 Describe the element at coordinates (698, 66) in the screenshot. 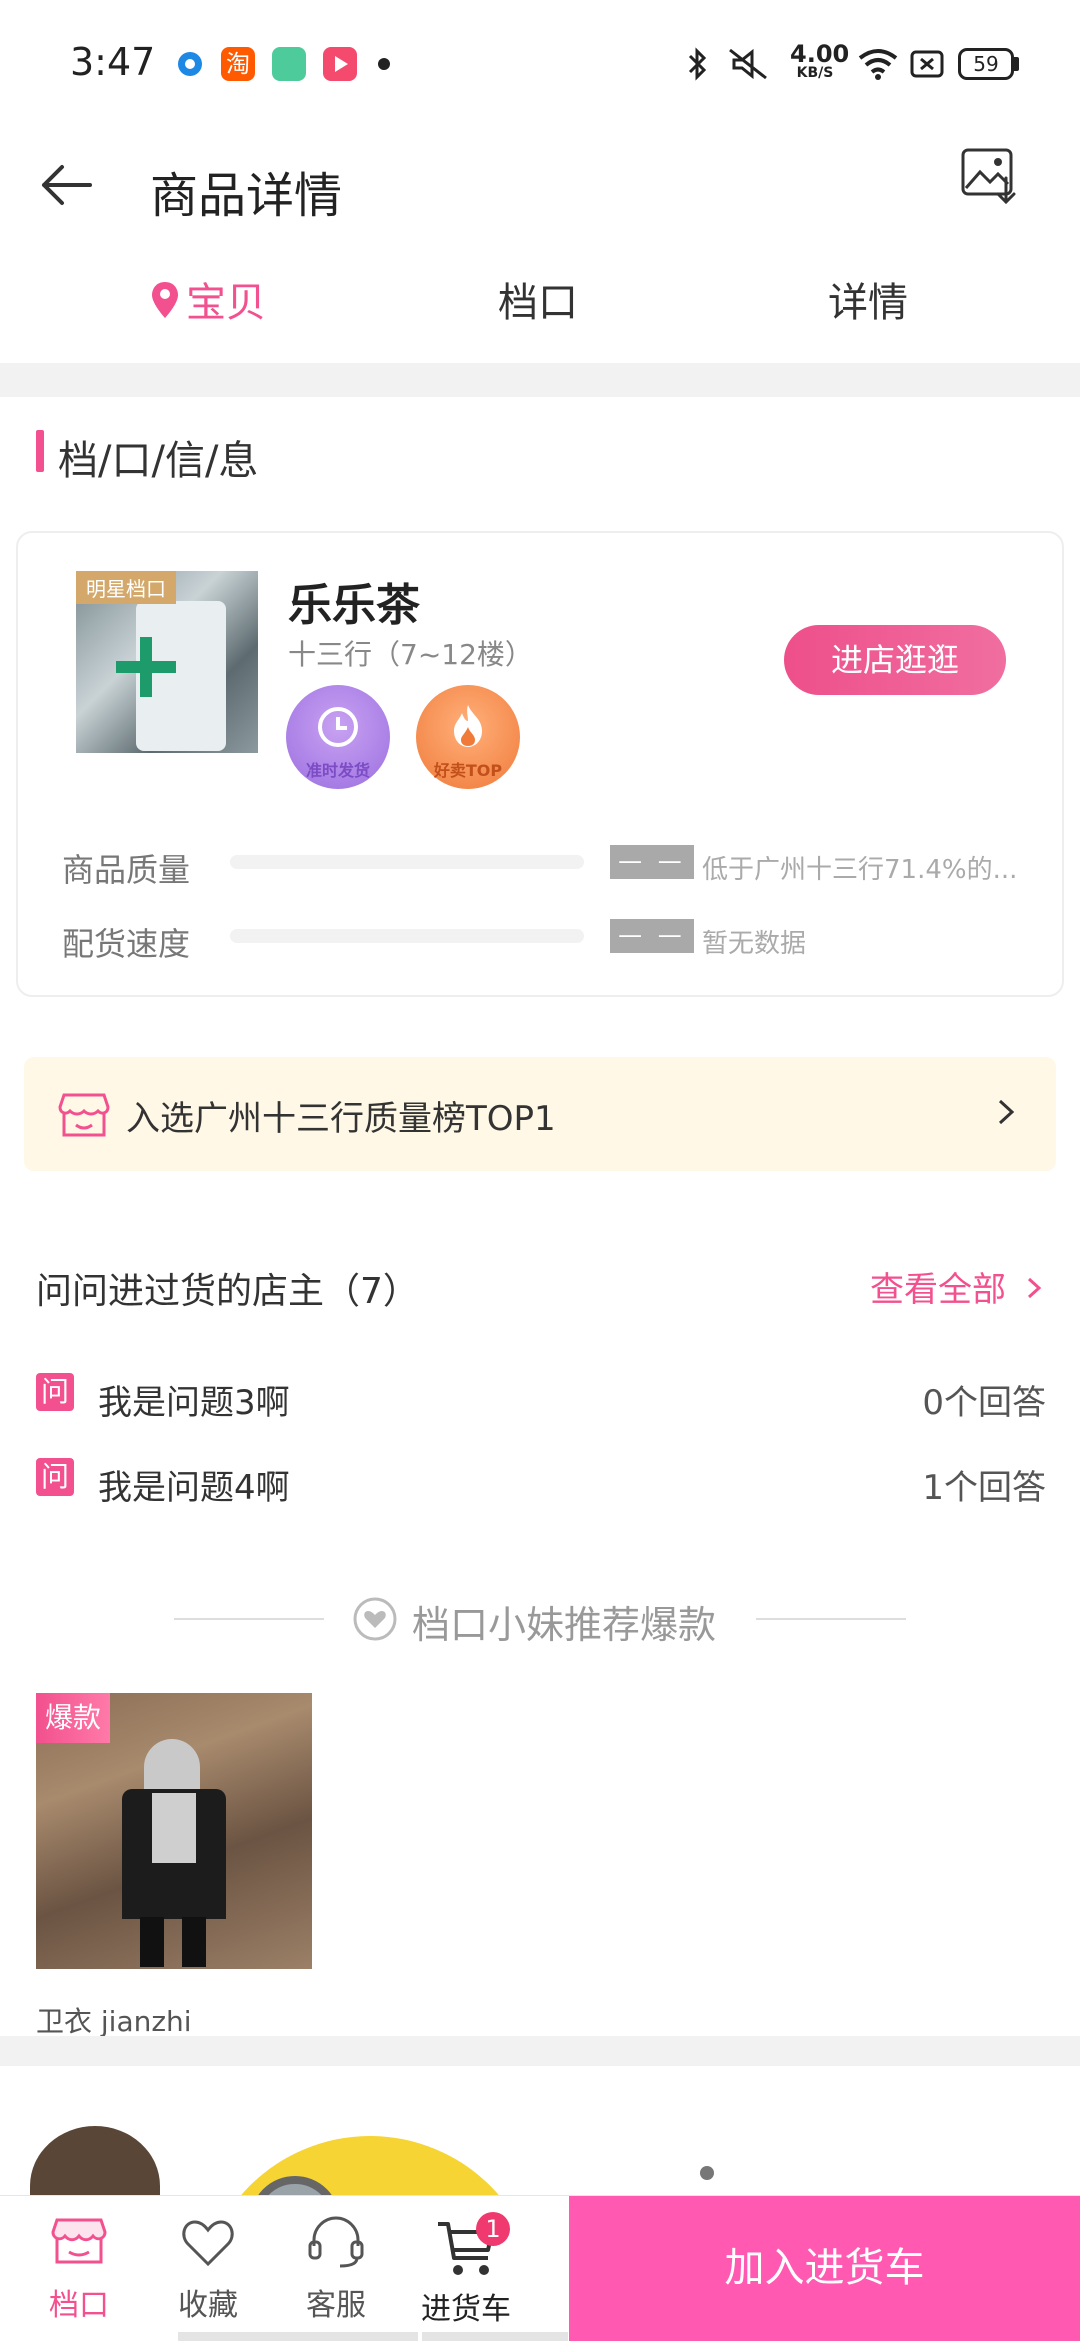

I see `bluetooth-icon` at that location.